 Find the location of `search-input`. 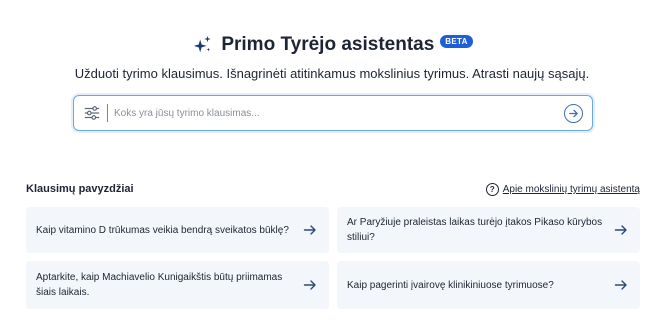

search-input is located at coordinates (339, 113).